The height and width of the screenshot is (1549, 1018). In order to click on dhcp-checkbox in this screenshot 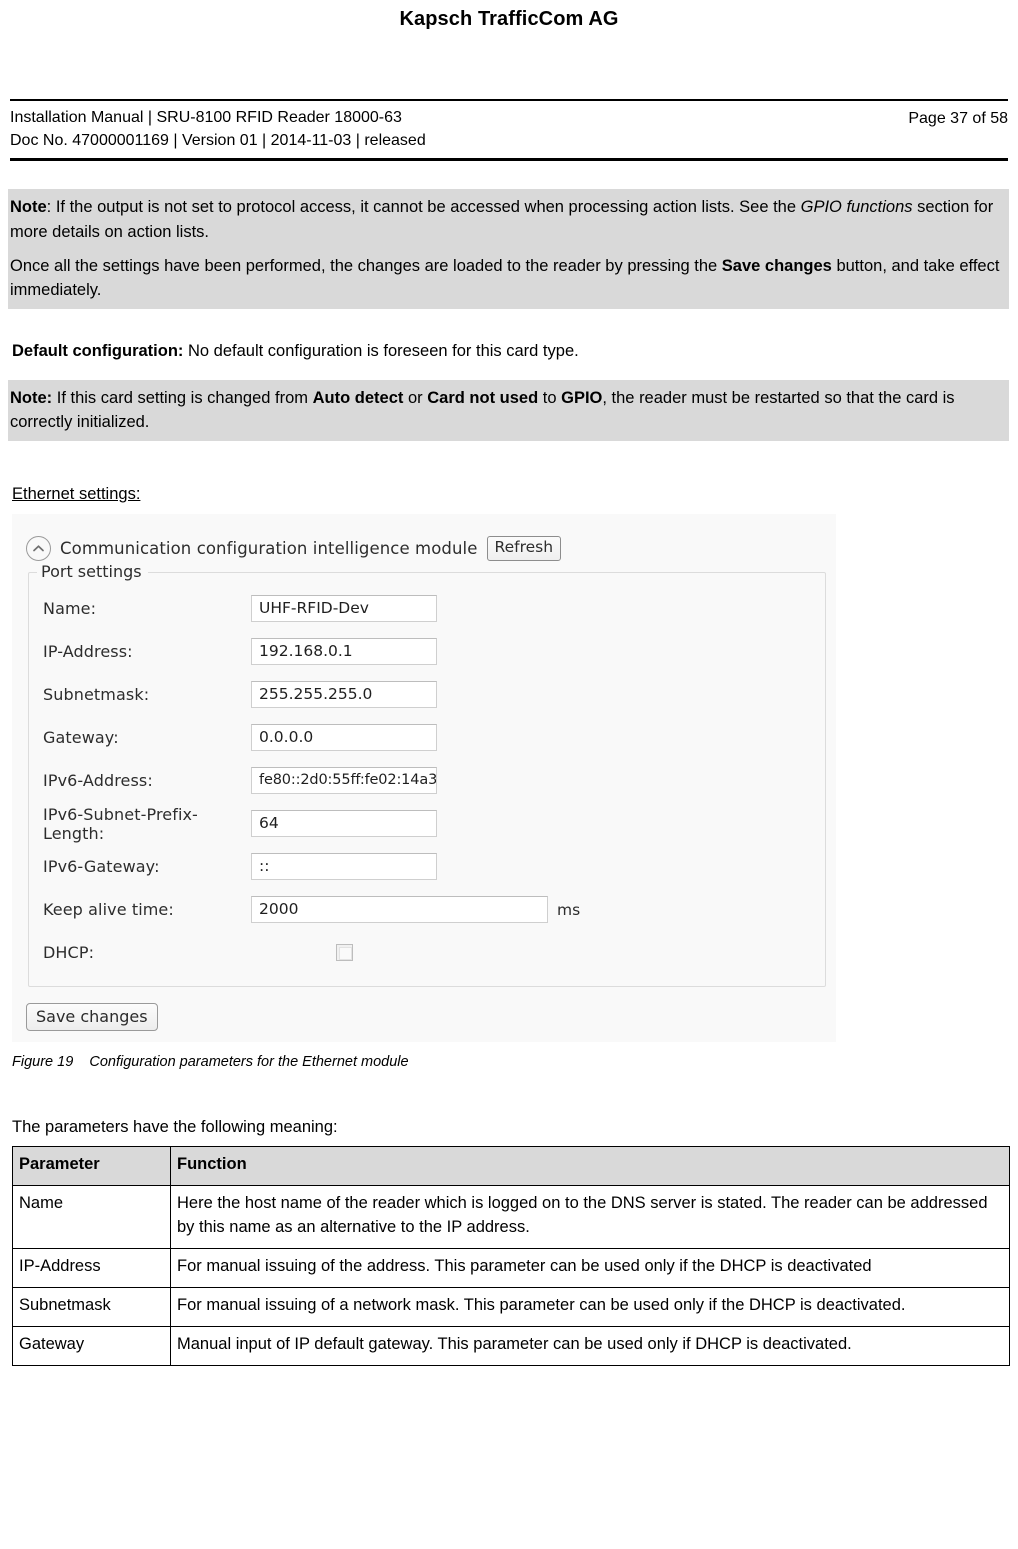, I will do `click(344, 953)`.